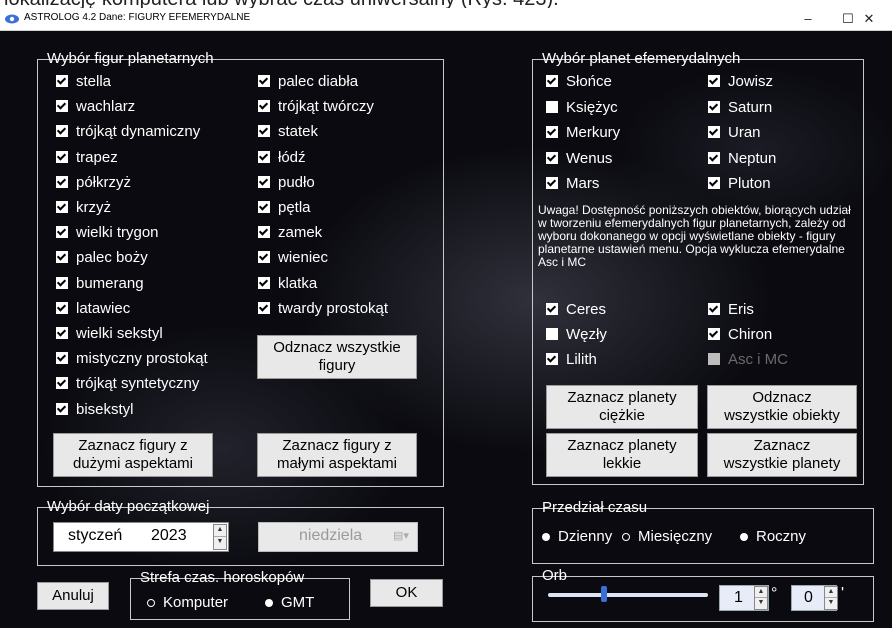 The width and height of the screenshot is (892, 628). I want to click on date-spin-field: styczeń 2023, so click(141, 537).